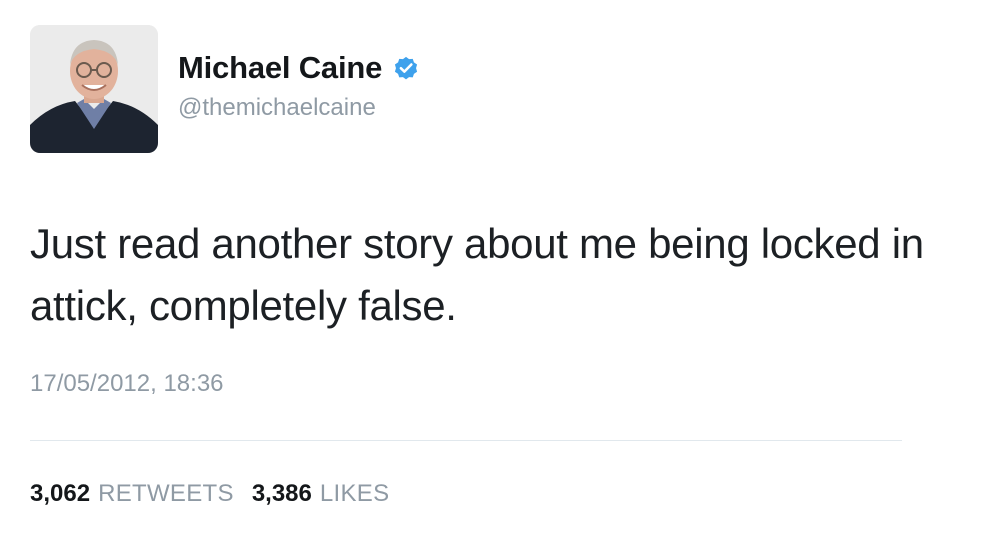 The width and height of the screenshot is (1000, 547). What do you see at coordinates (354, 493) in the screenshot?
I see `likes-label: LIKES` at bounding box center [354, 493].